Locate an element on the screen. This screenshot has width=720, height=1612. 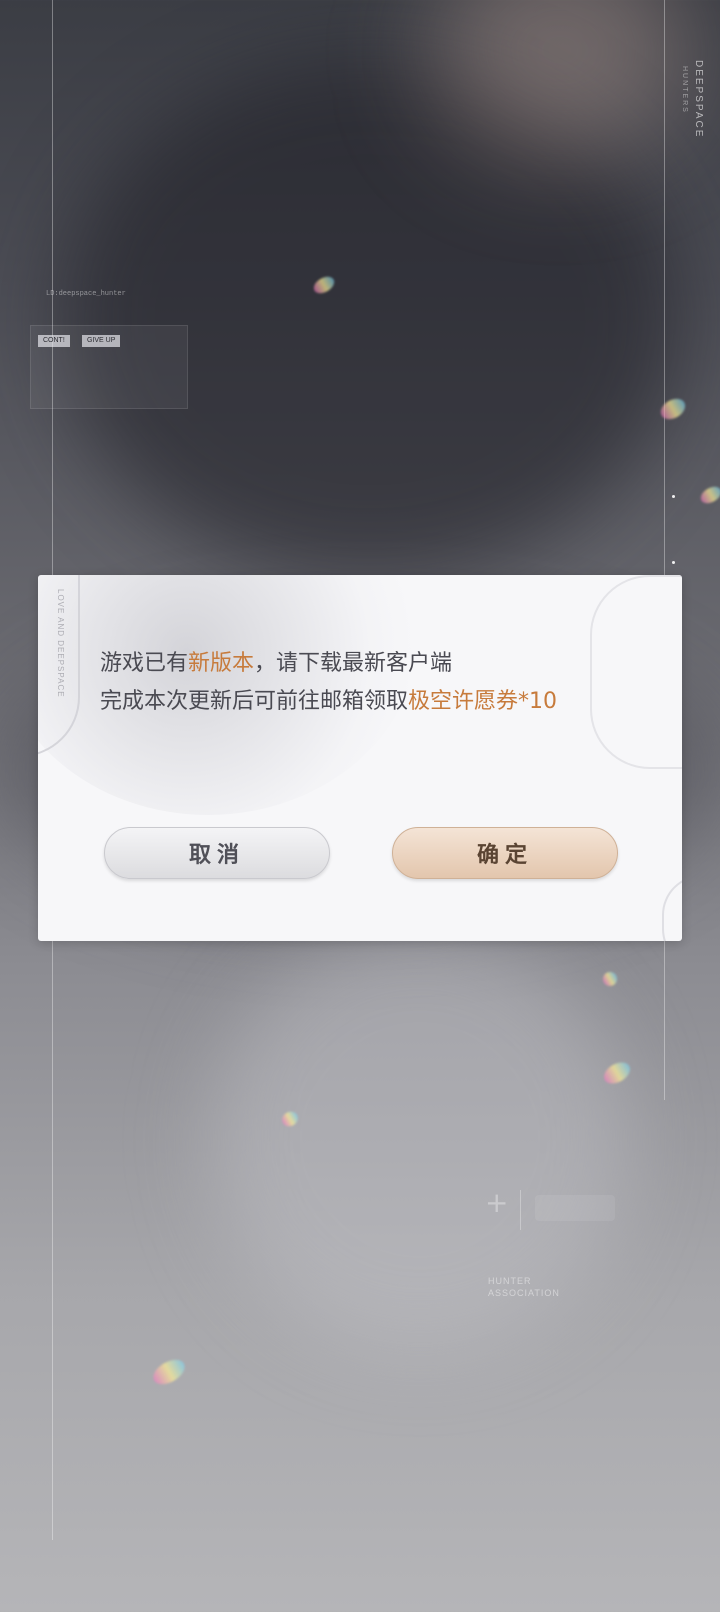
update-message: 游戏已有新版本，请下载最新客户端 完成本次更新后可前往邮箱领取极空许愿券*10 is located at coordinates (328, 683).